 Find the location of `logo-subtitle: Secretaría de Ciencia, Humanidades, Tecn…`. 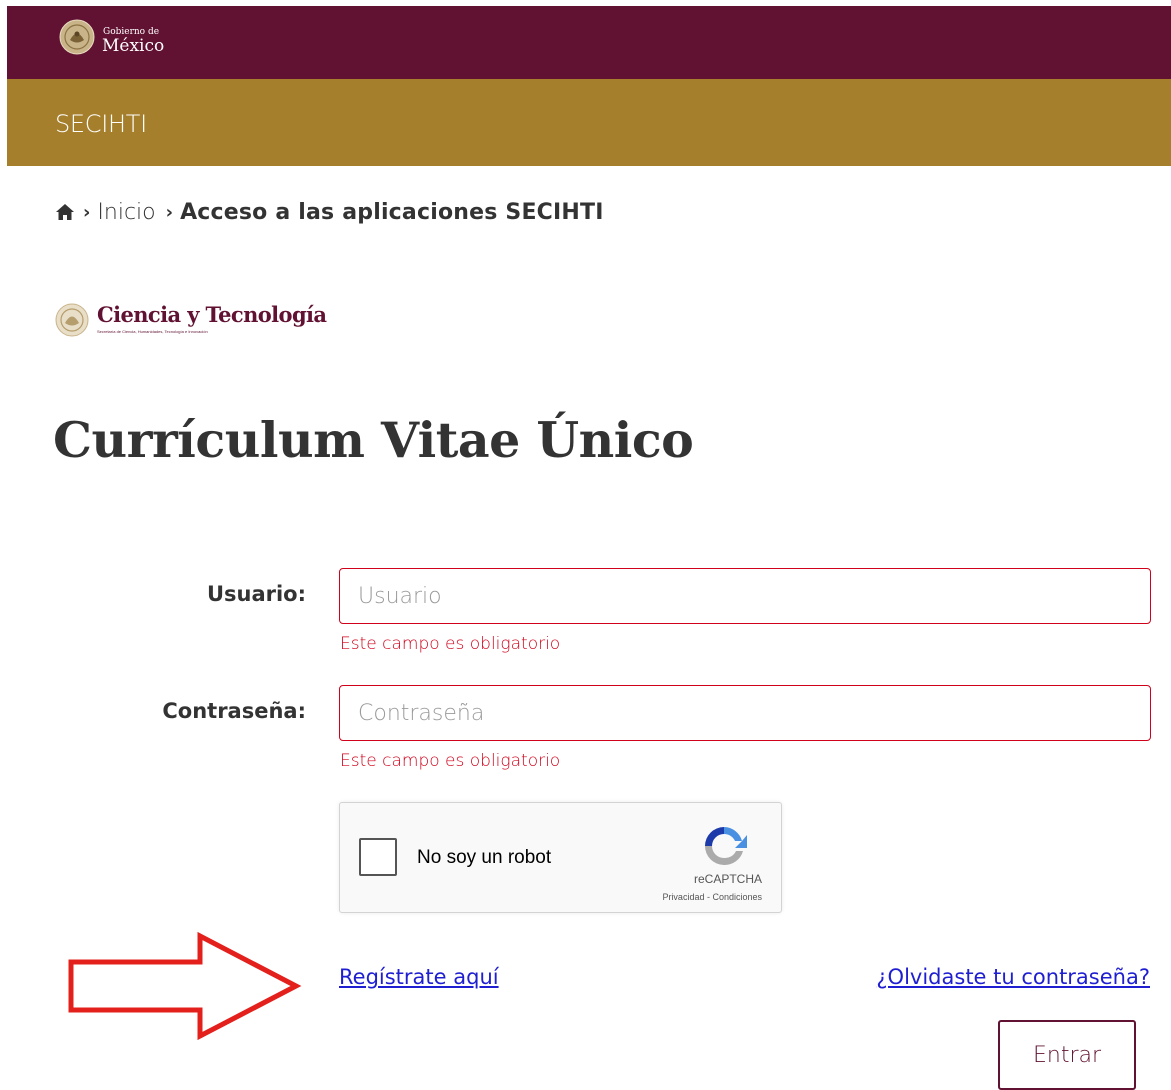

logo-subtitle: Secretaría de Ciencia, Humanidades, Tecn… is located at coordinates (152, 331).